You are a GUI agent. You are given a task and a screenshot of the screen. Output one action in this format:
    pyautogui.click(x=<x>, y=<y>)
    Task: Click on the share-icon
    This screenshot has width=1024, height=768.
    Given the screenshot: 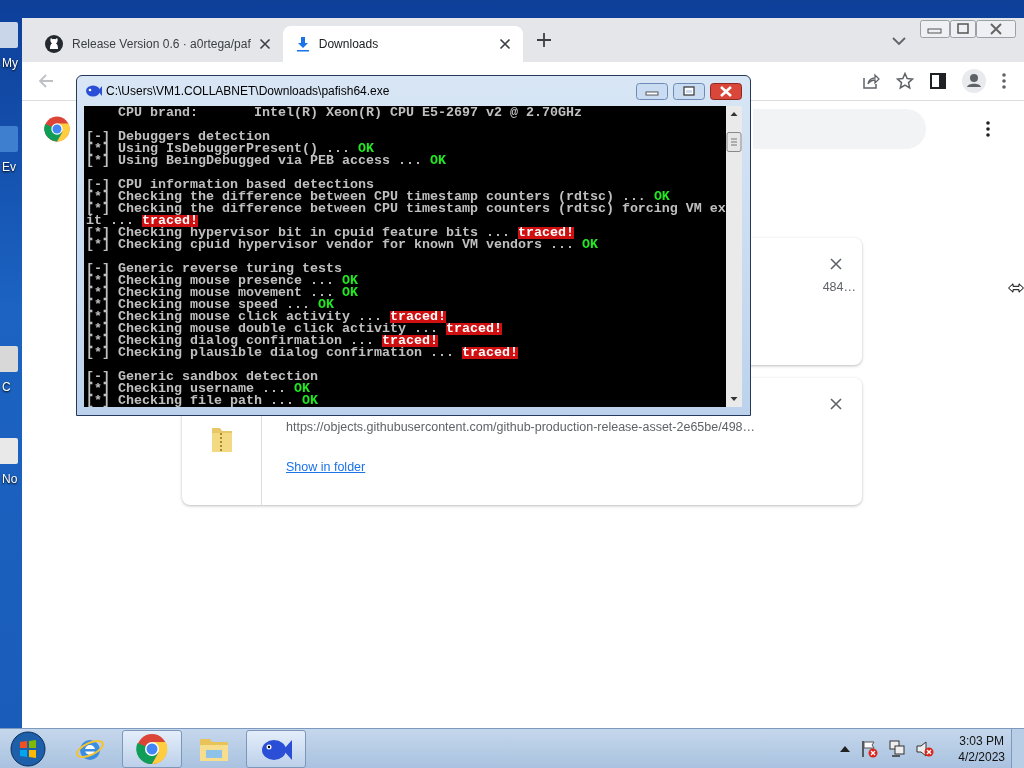 What is the action you would take?
    pyautogui.click(x=871, y=81)
    